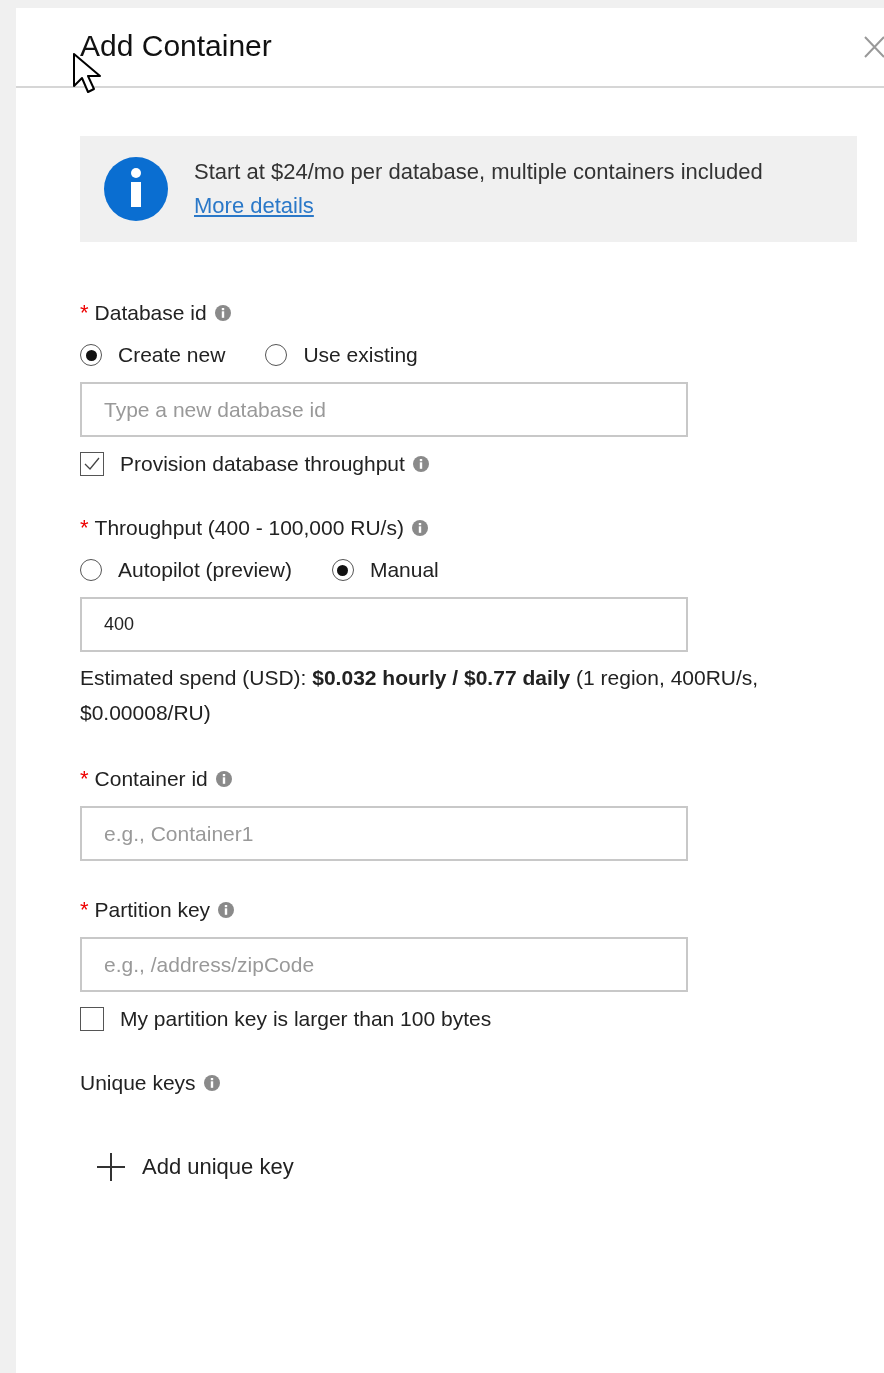 Image resolution: width=884 pixels, height=1373 pixels. Describe the element at coordinates (306, 1019) in the screenshot. I see `checkbox-label: My partition key is larger than 100 bytes` at that location.